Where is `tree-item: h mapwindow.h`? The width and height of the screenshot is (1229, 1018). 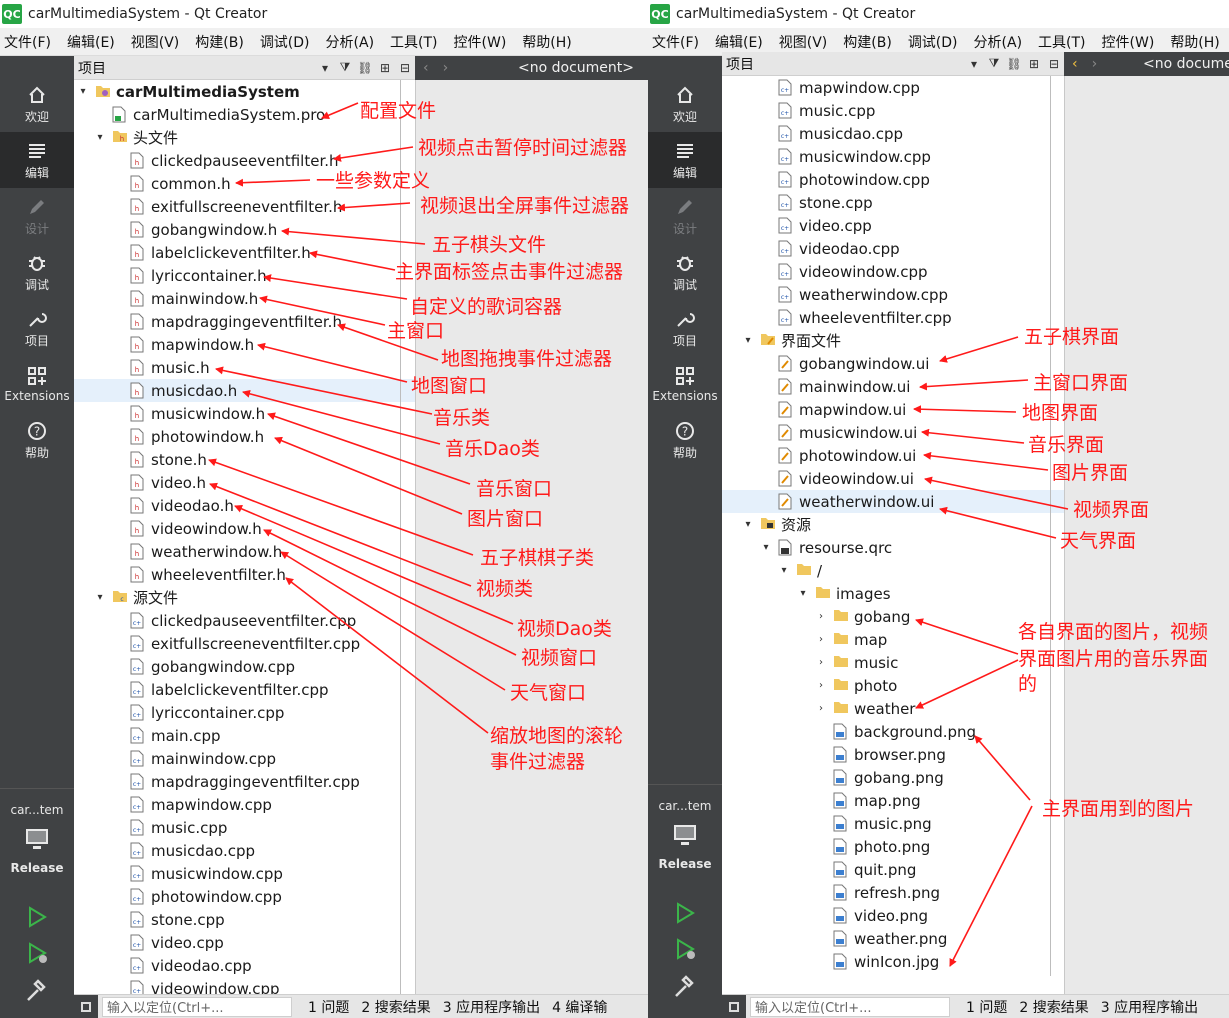 tree-item: h mapwindow.h is located at coordinates (244, 344).